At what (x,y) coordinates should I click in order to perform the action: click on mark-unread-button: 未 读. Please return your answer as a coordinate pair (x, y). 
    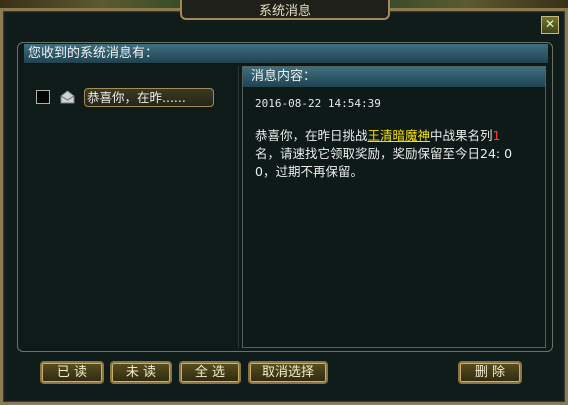
    Looking at the image, I should click on (141, 372).